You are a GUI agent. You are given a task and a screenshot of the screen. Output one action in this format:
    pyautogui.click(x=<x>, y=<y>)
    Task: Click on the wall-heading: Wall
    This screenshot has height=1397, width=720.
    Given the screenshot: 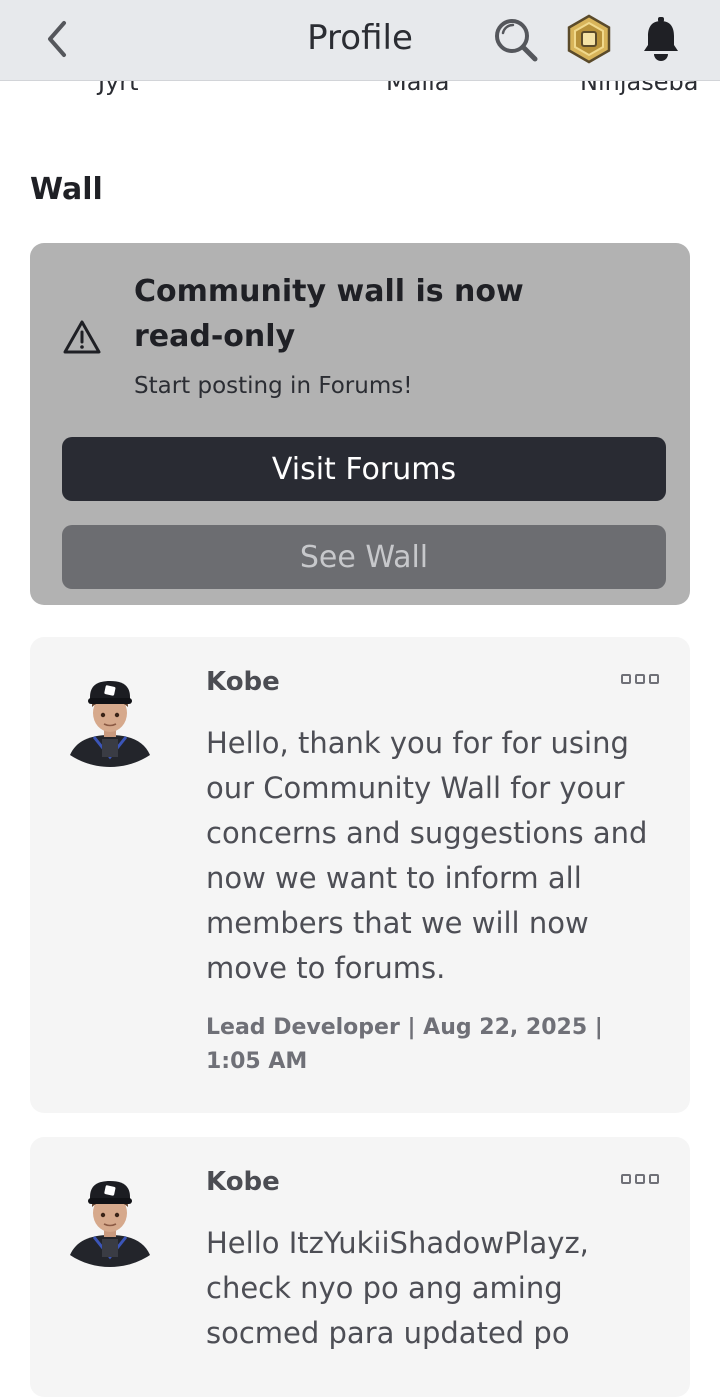 What is the action you would take?
    pyautogui.click(x=66, y=189)
    